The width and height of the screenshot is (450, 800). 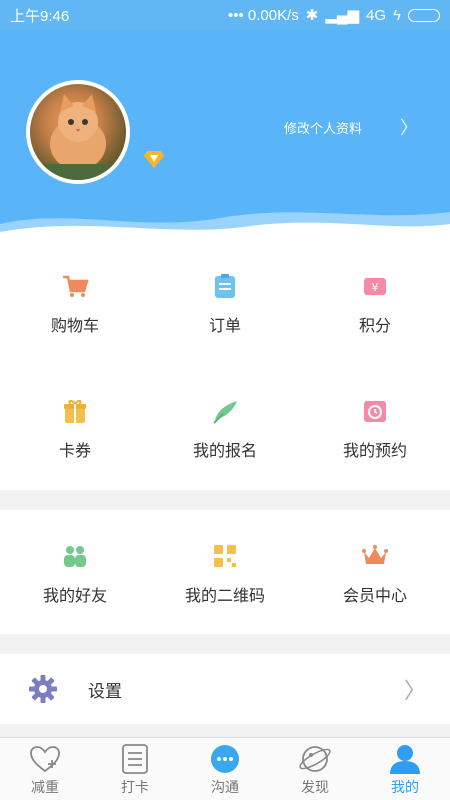 I want to click on menu-item-signup: 我的报名, so click(x=225, y=429).